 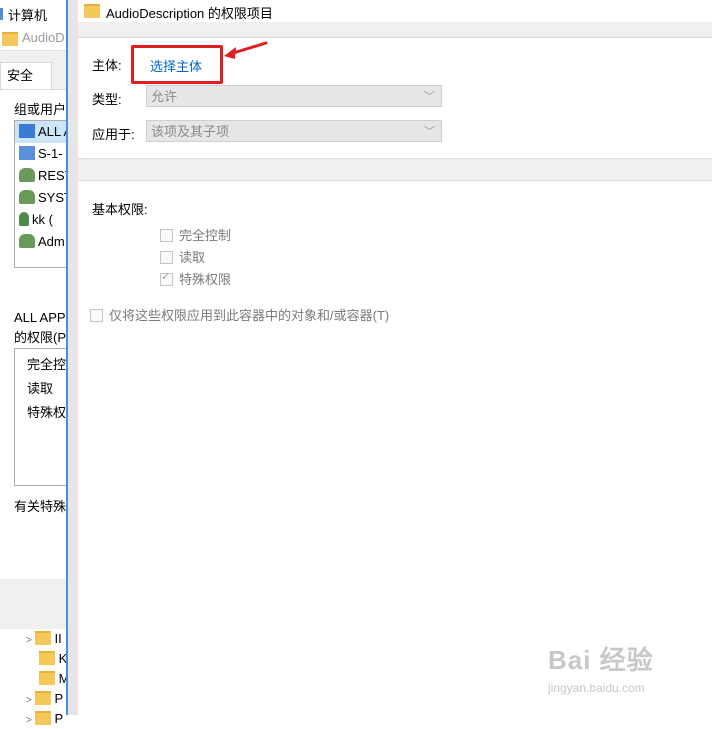 I want to click on list-item: Adm, so click(x=43, y=242).